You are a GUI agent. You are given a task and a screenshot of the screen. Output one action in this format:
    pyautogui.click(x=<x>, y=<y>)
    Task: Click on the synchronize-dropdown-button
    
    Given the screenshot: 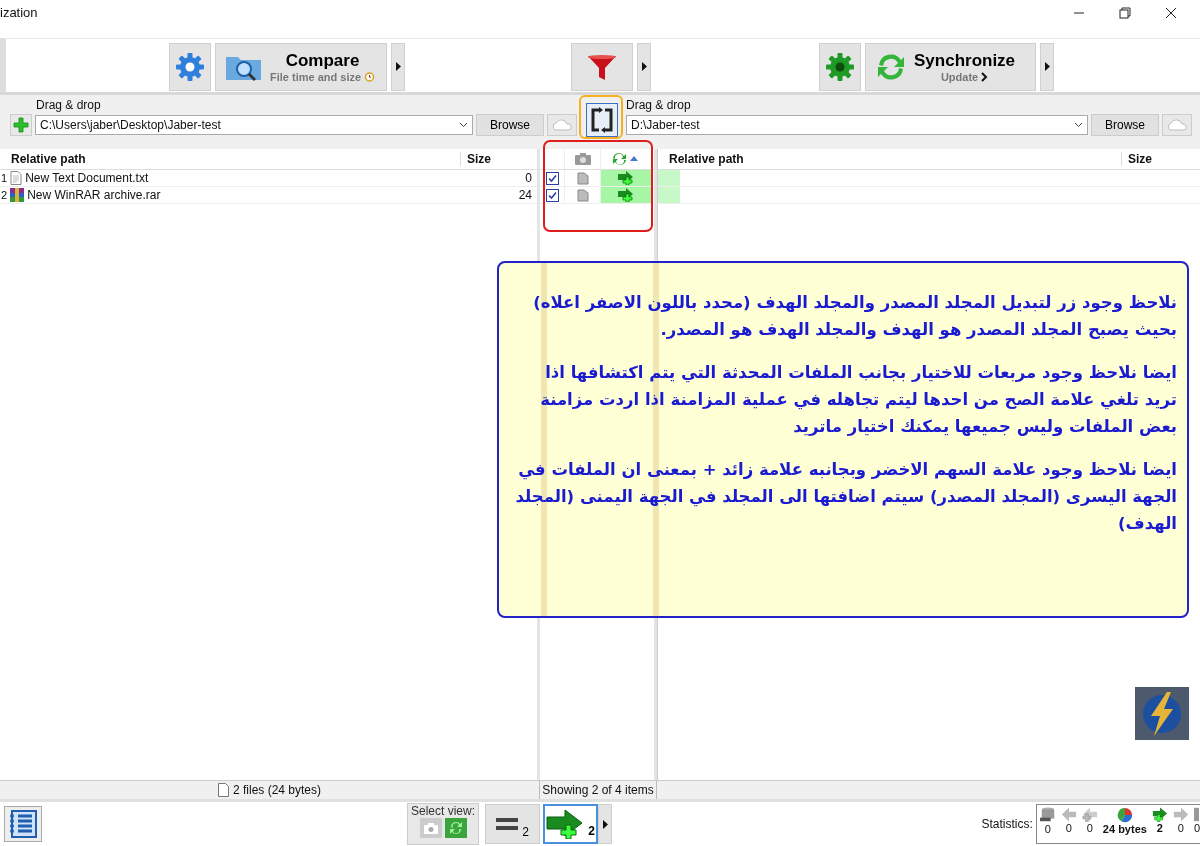 What is the action you would take?
    pyautogui.click(x=1047, y=66)
    